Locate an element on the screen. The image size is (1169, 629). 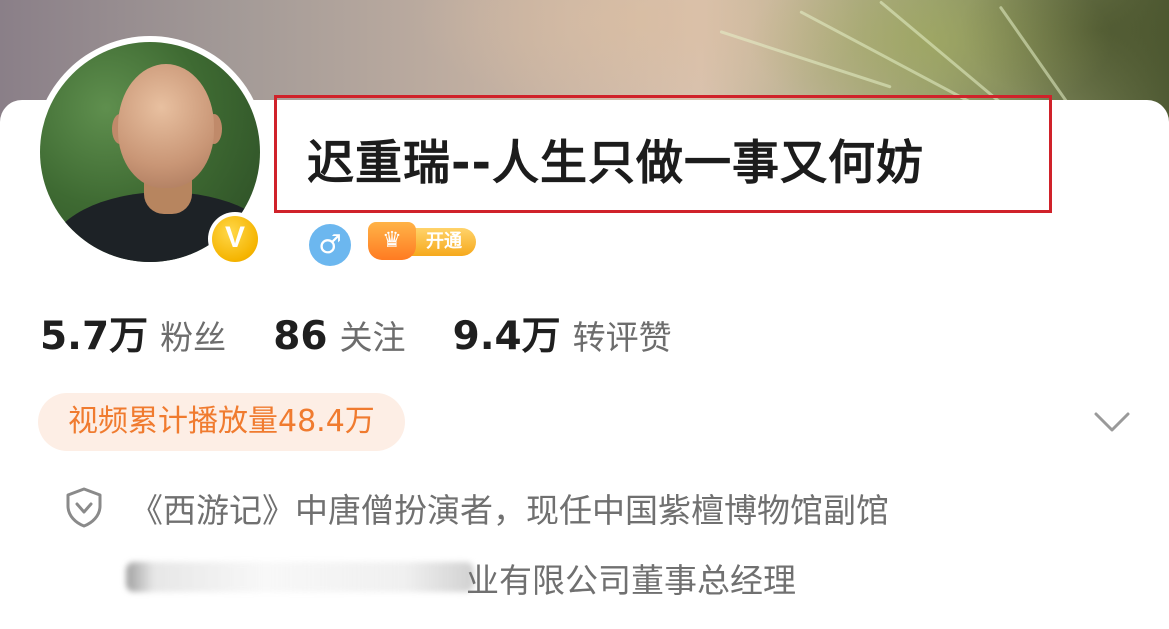
vip-open-button: 开通 ♛ is located at coordinates (423, 241).